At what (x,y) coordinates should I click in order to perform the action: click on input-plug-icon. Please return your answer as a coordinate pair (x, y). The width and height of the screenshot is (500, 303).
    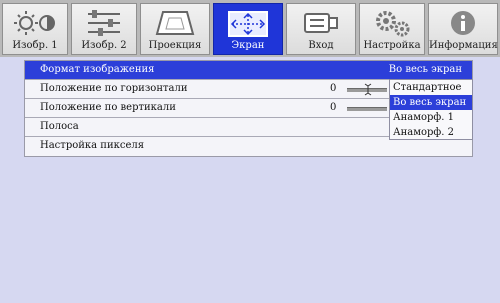
    Looking at the image, I should click on (321, 23).